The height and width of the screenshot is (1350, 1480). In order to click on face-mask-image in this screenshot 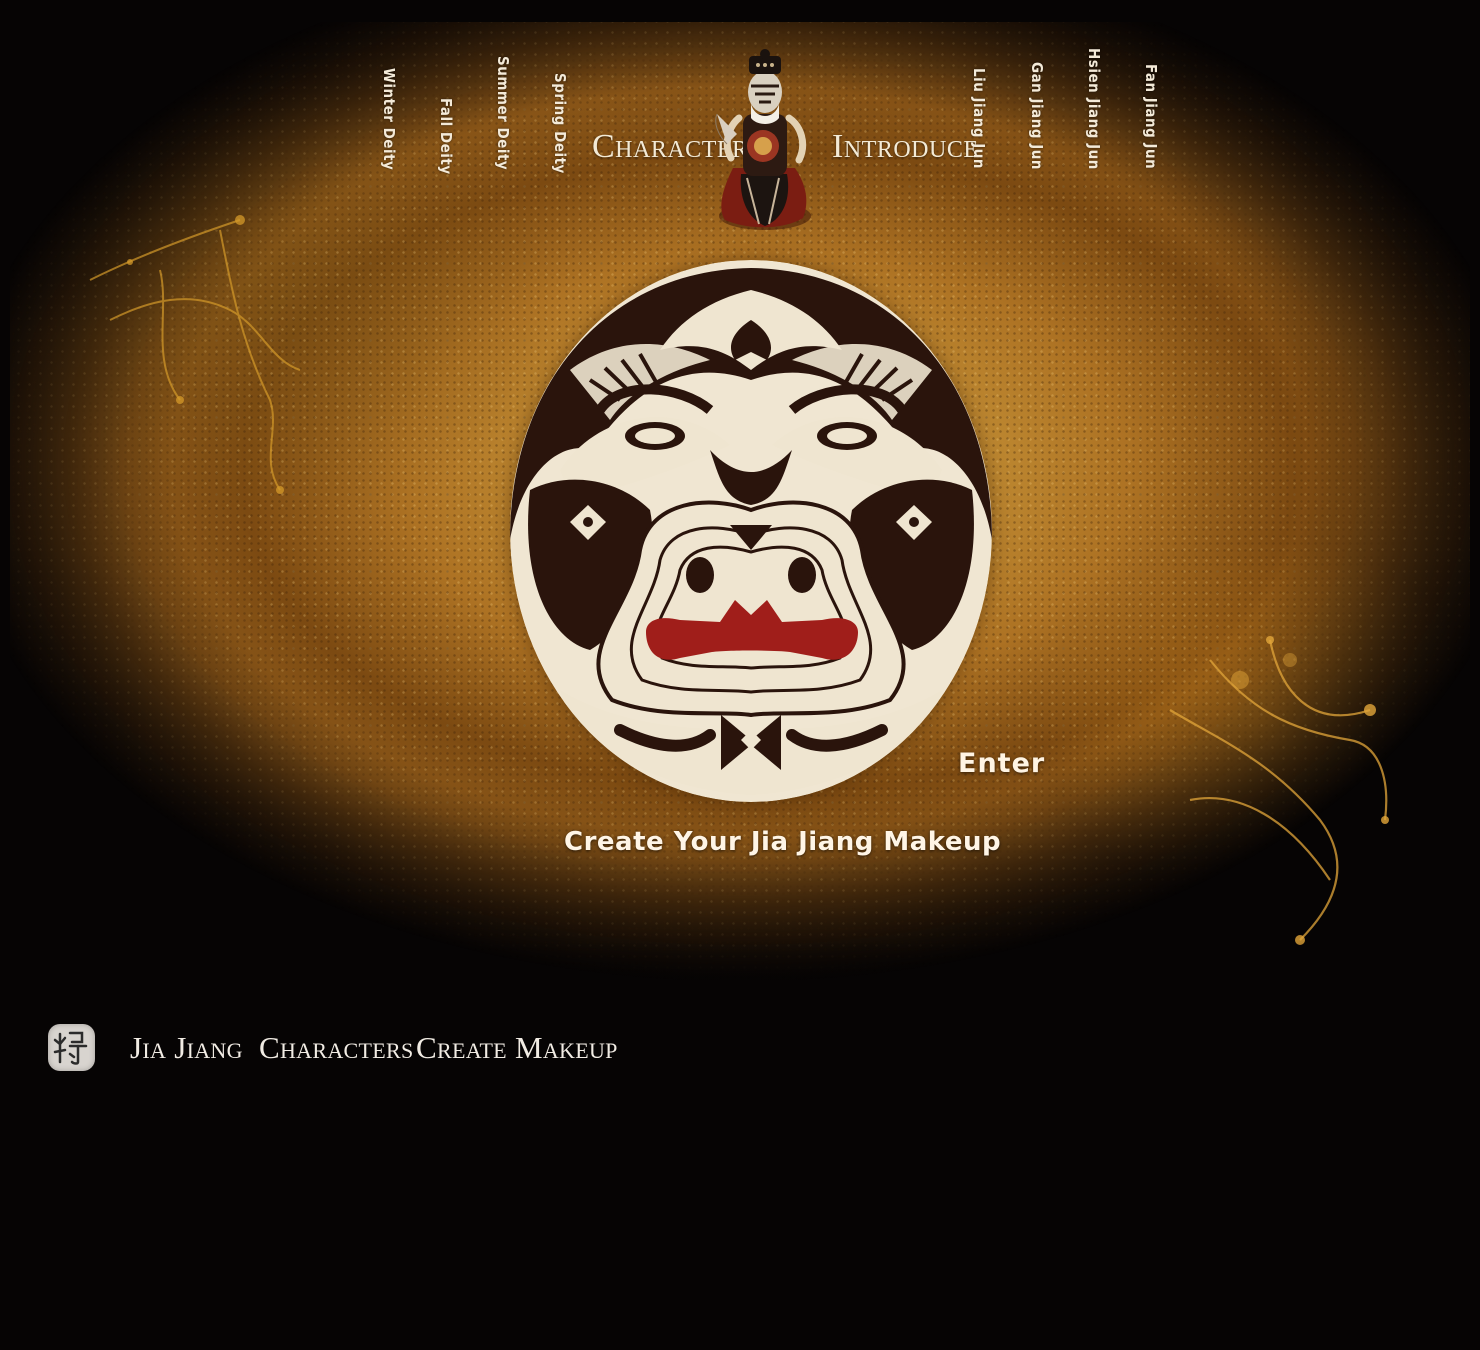, I will do `click(751, 531)`.